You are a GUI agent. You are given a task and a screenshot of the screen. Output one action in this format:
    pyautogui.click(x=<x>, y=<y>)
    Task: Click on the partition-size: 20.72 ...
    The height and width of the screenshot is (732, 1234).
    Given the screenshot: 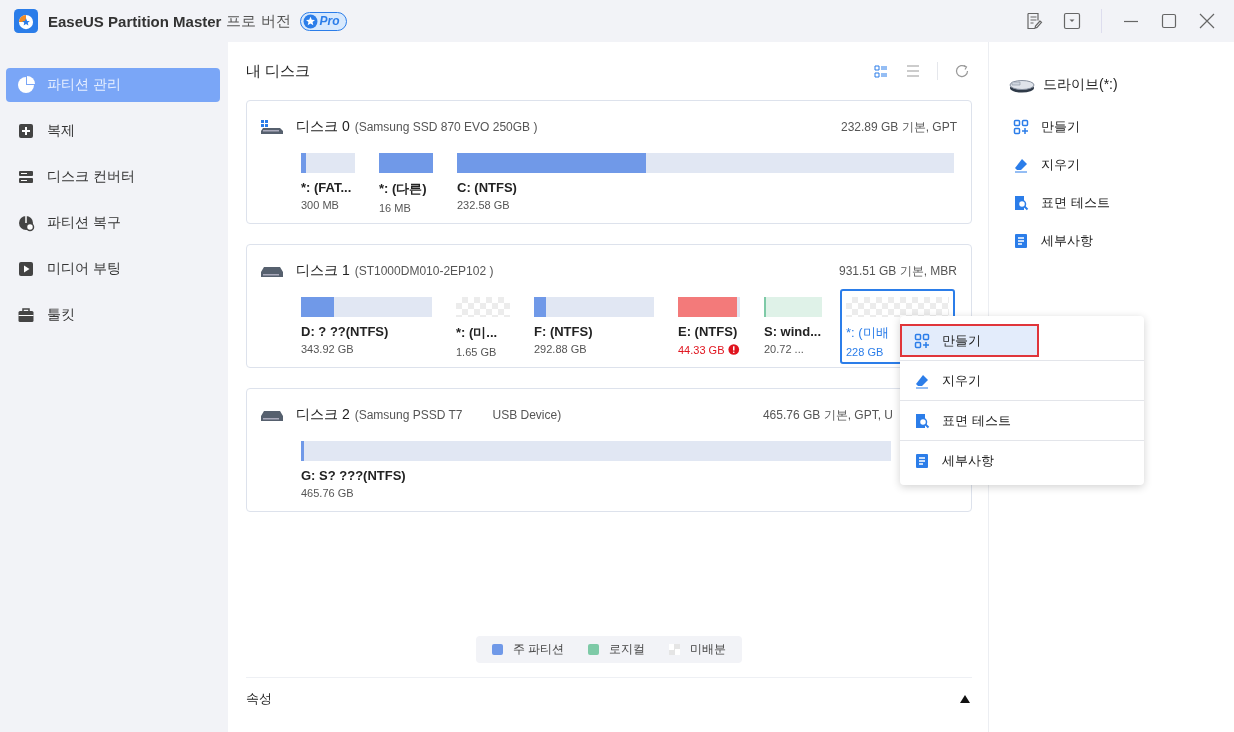 What is the action you would take?
    pyautogui.click(x=784, y=349)
    